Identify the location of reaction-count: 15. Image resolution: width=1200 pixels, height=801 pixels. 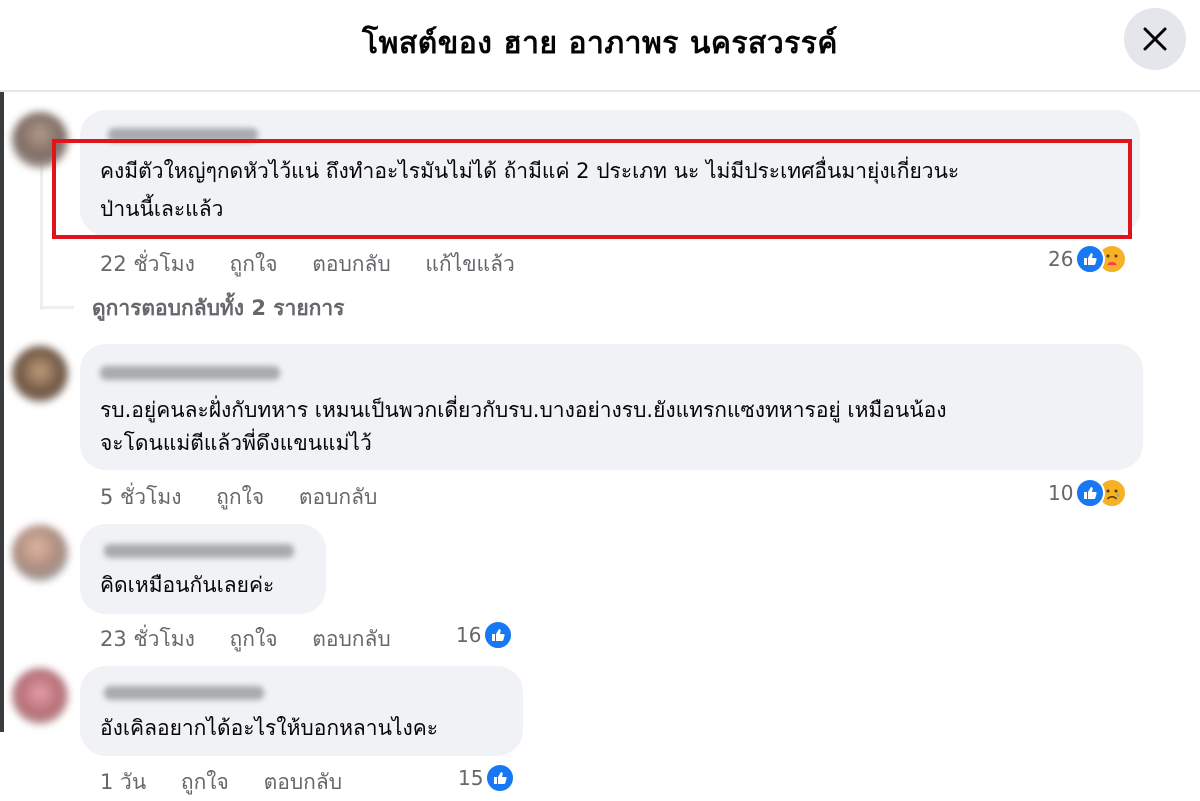
(471, 778).